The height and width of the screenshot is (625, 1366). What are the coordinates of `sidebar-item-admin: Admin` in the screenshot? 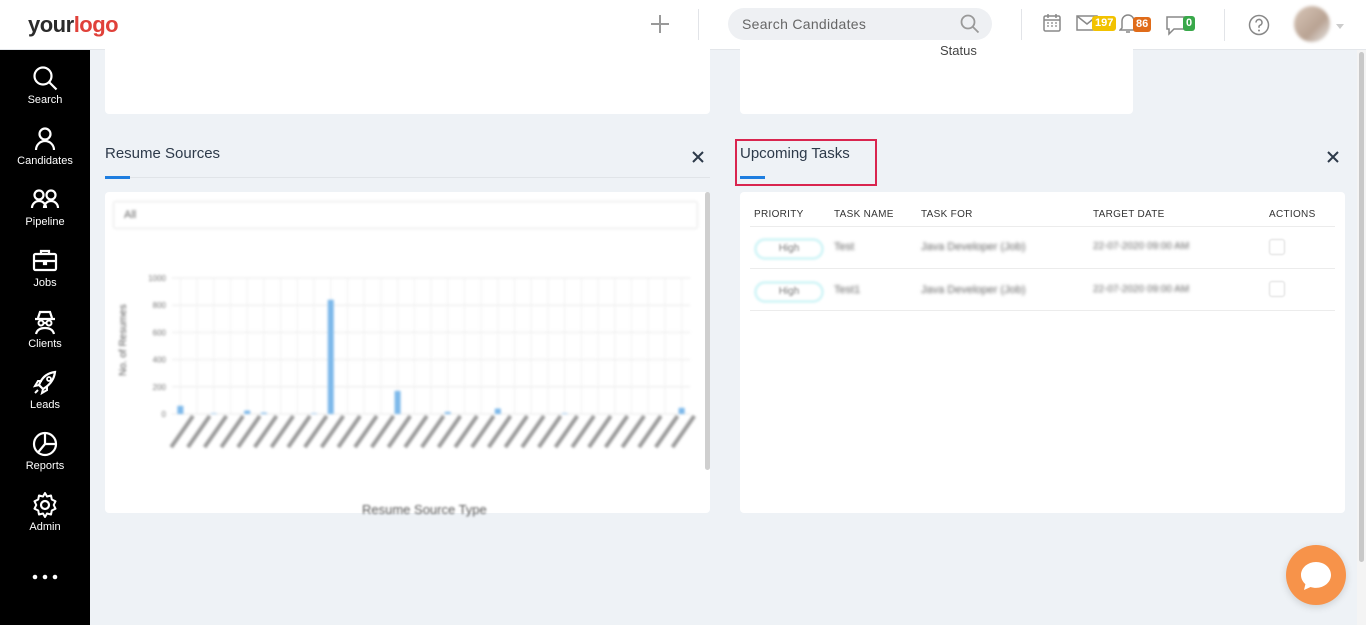 It's located at (45, 520).